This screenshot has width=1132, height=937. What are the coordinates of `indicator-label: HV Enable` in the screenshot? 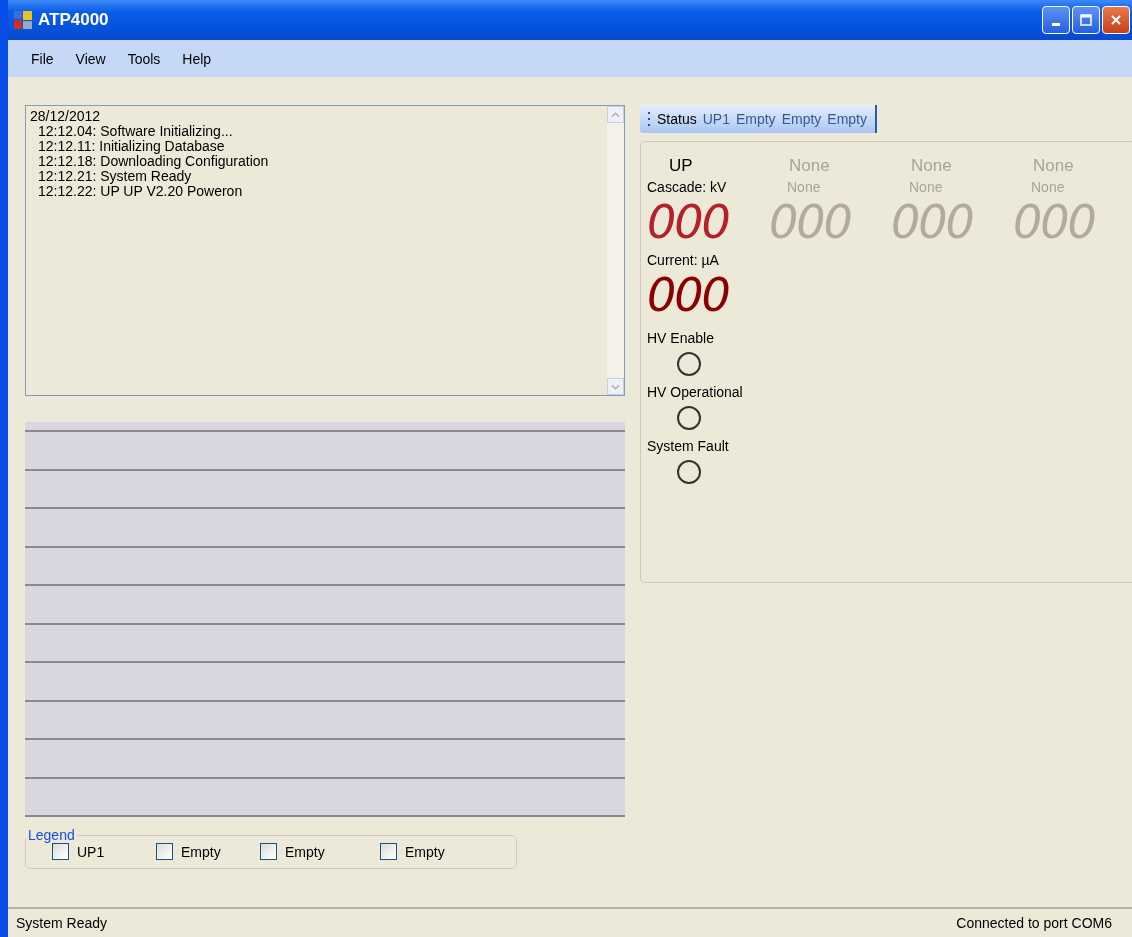 It's located at (680, 338).